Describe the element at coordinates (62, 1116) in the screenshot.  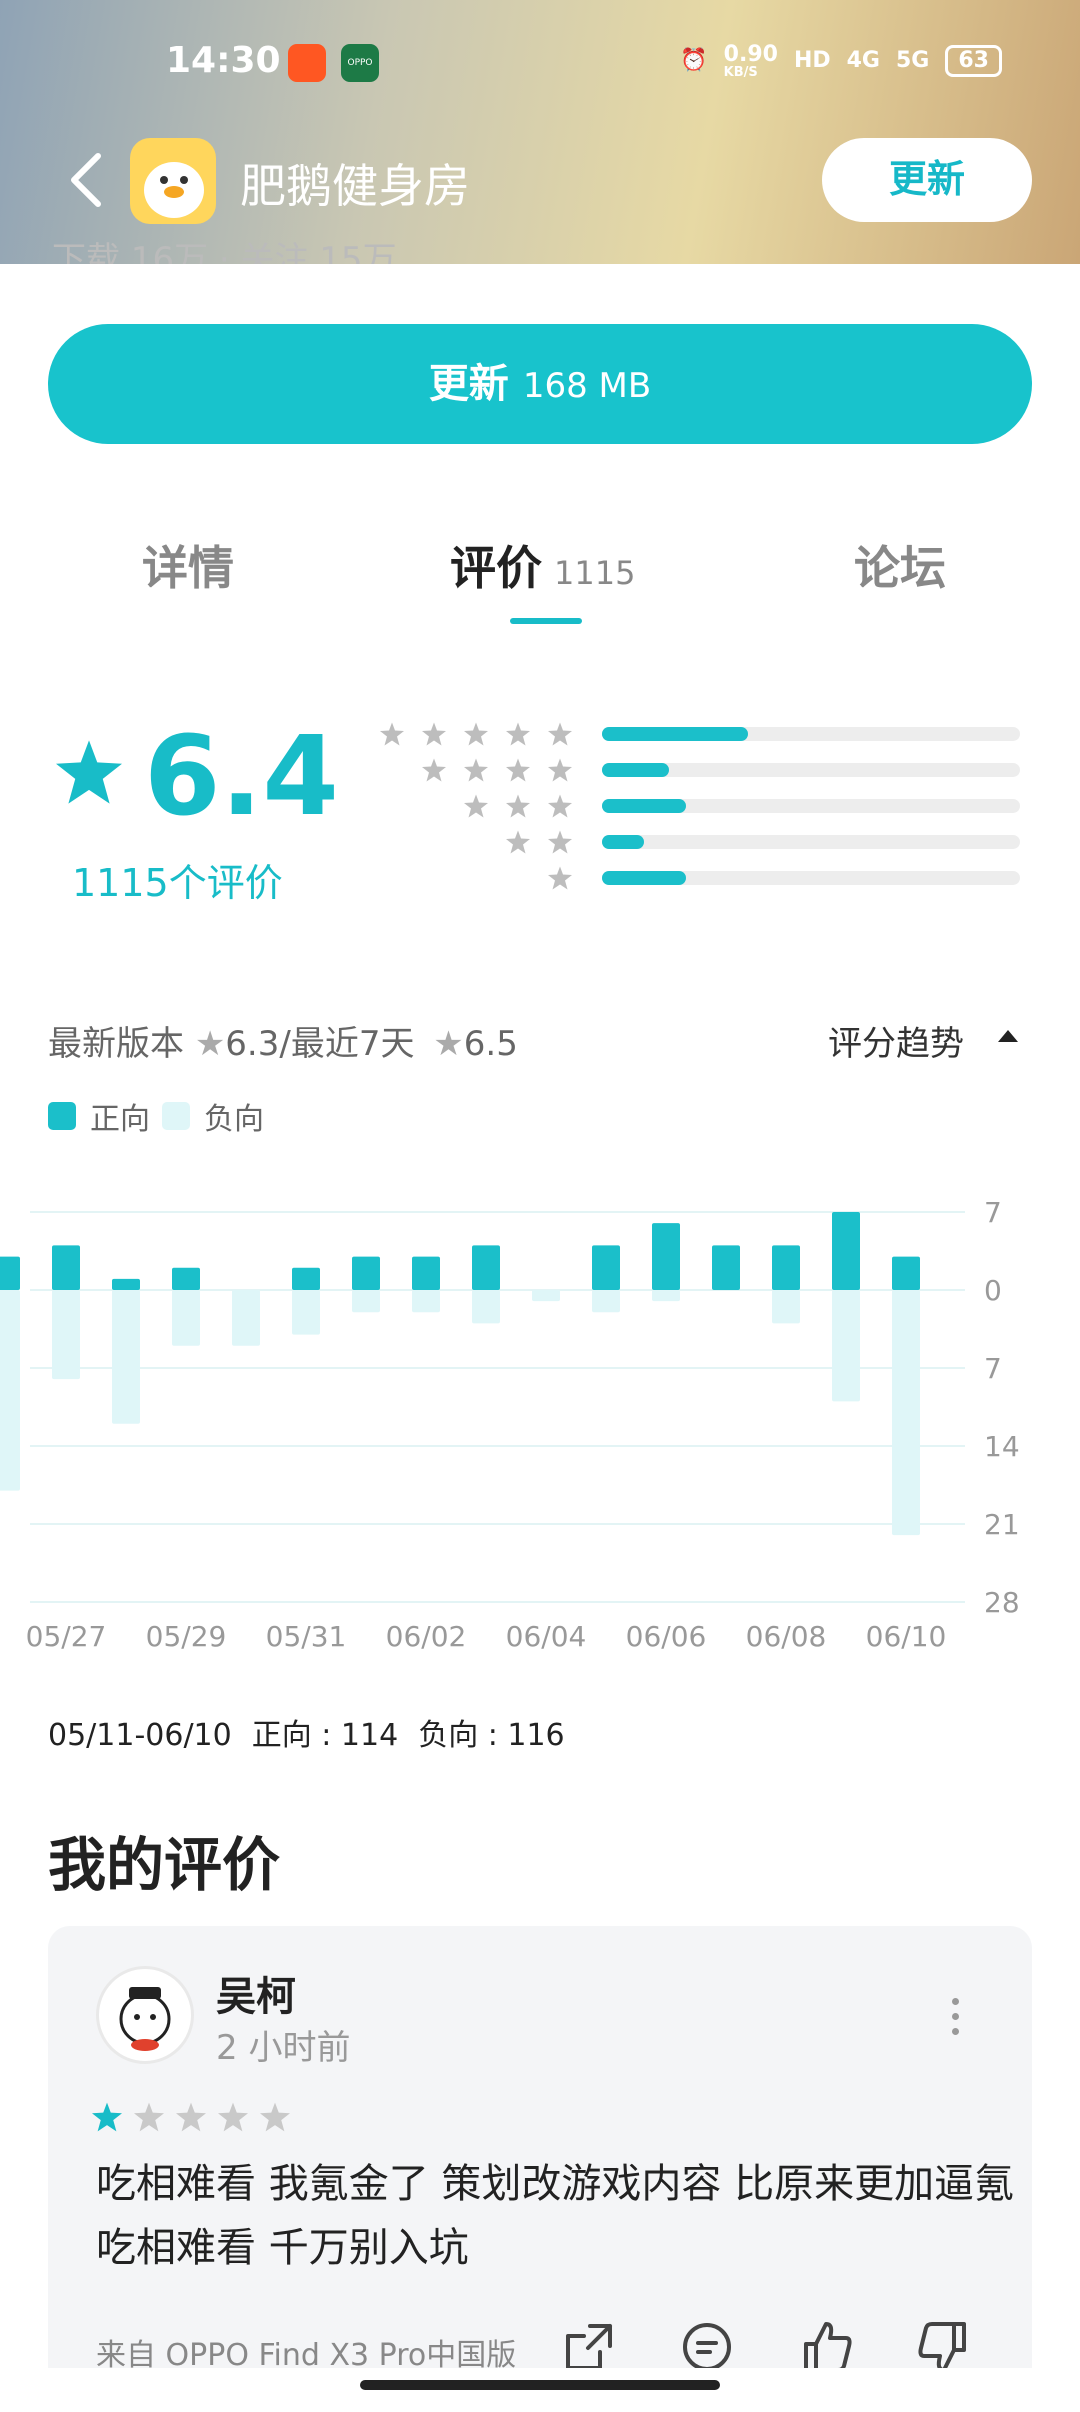
I see `legend-positive-swatch` at that location.